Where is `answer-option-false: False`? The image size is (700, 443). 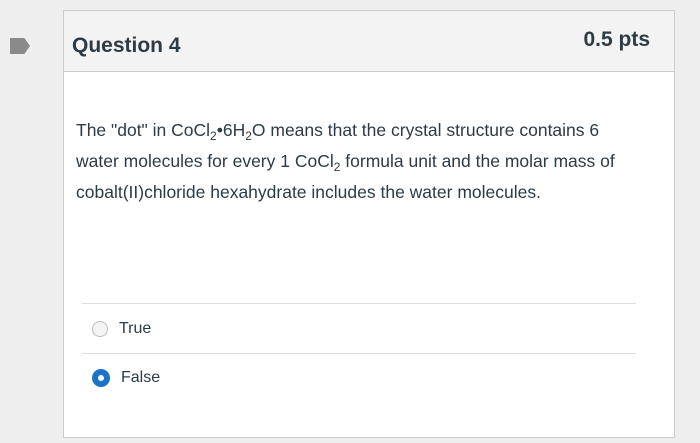
answer-option-false: False is located at coordinates (126, 378).